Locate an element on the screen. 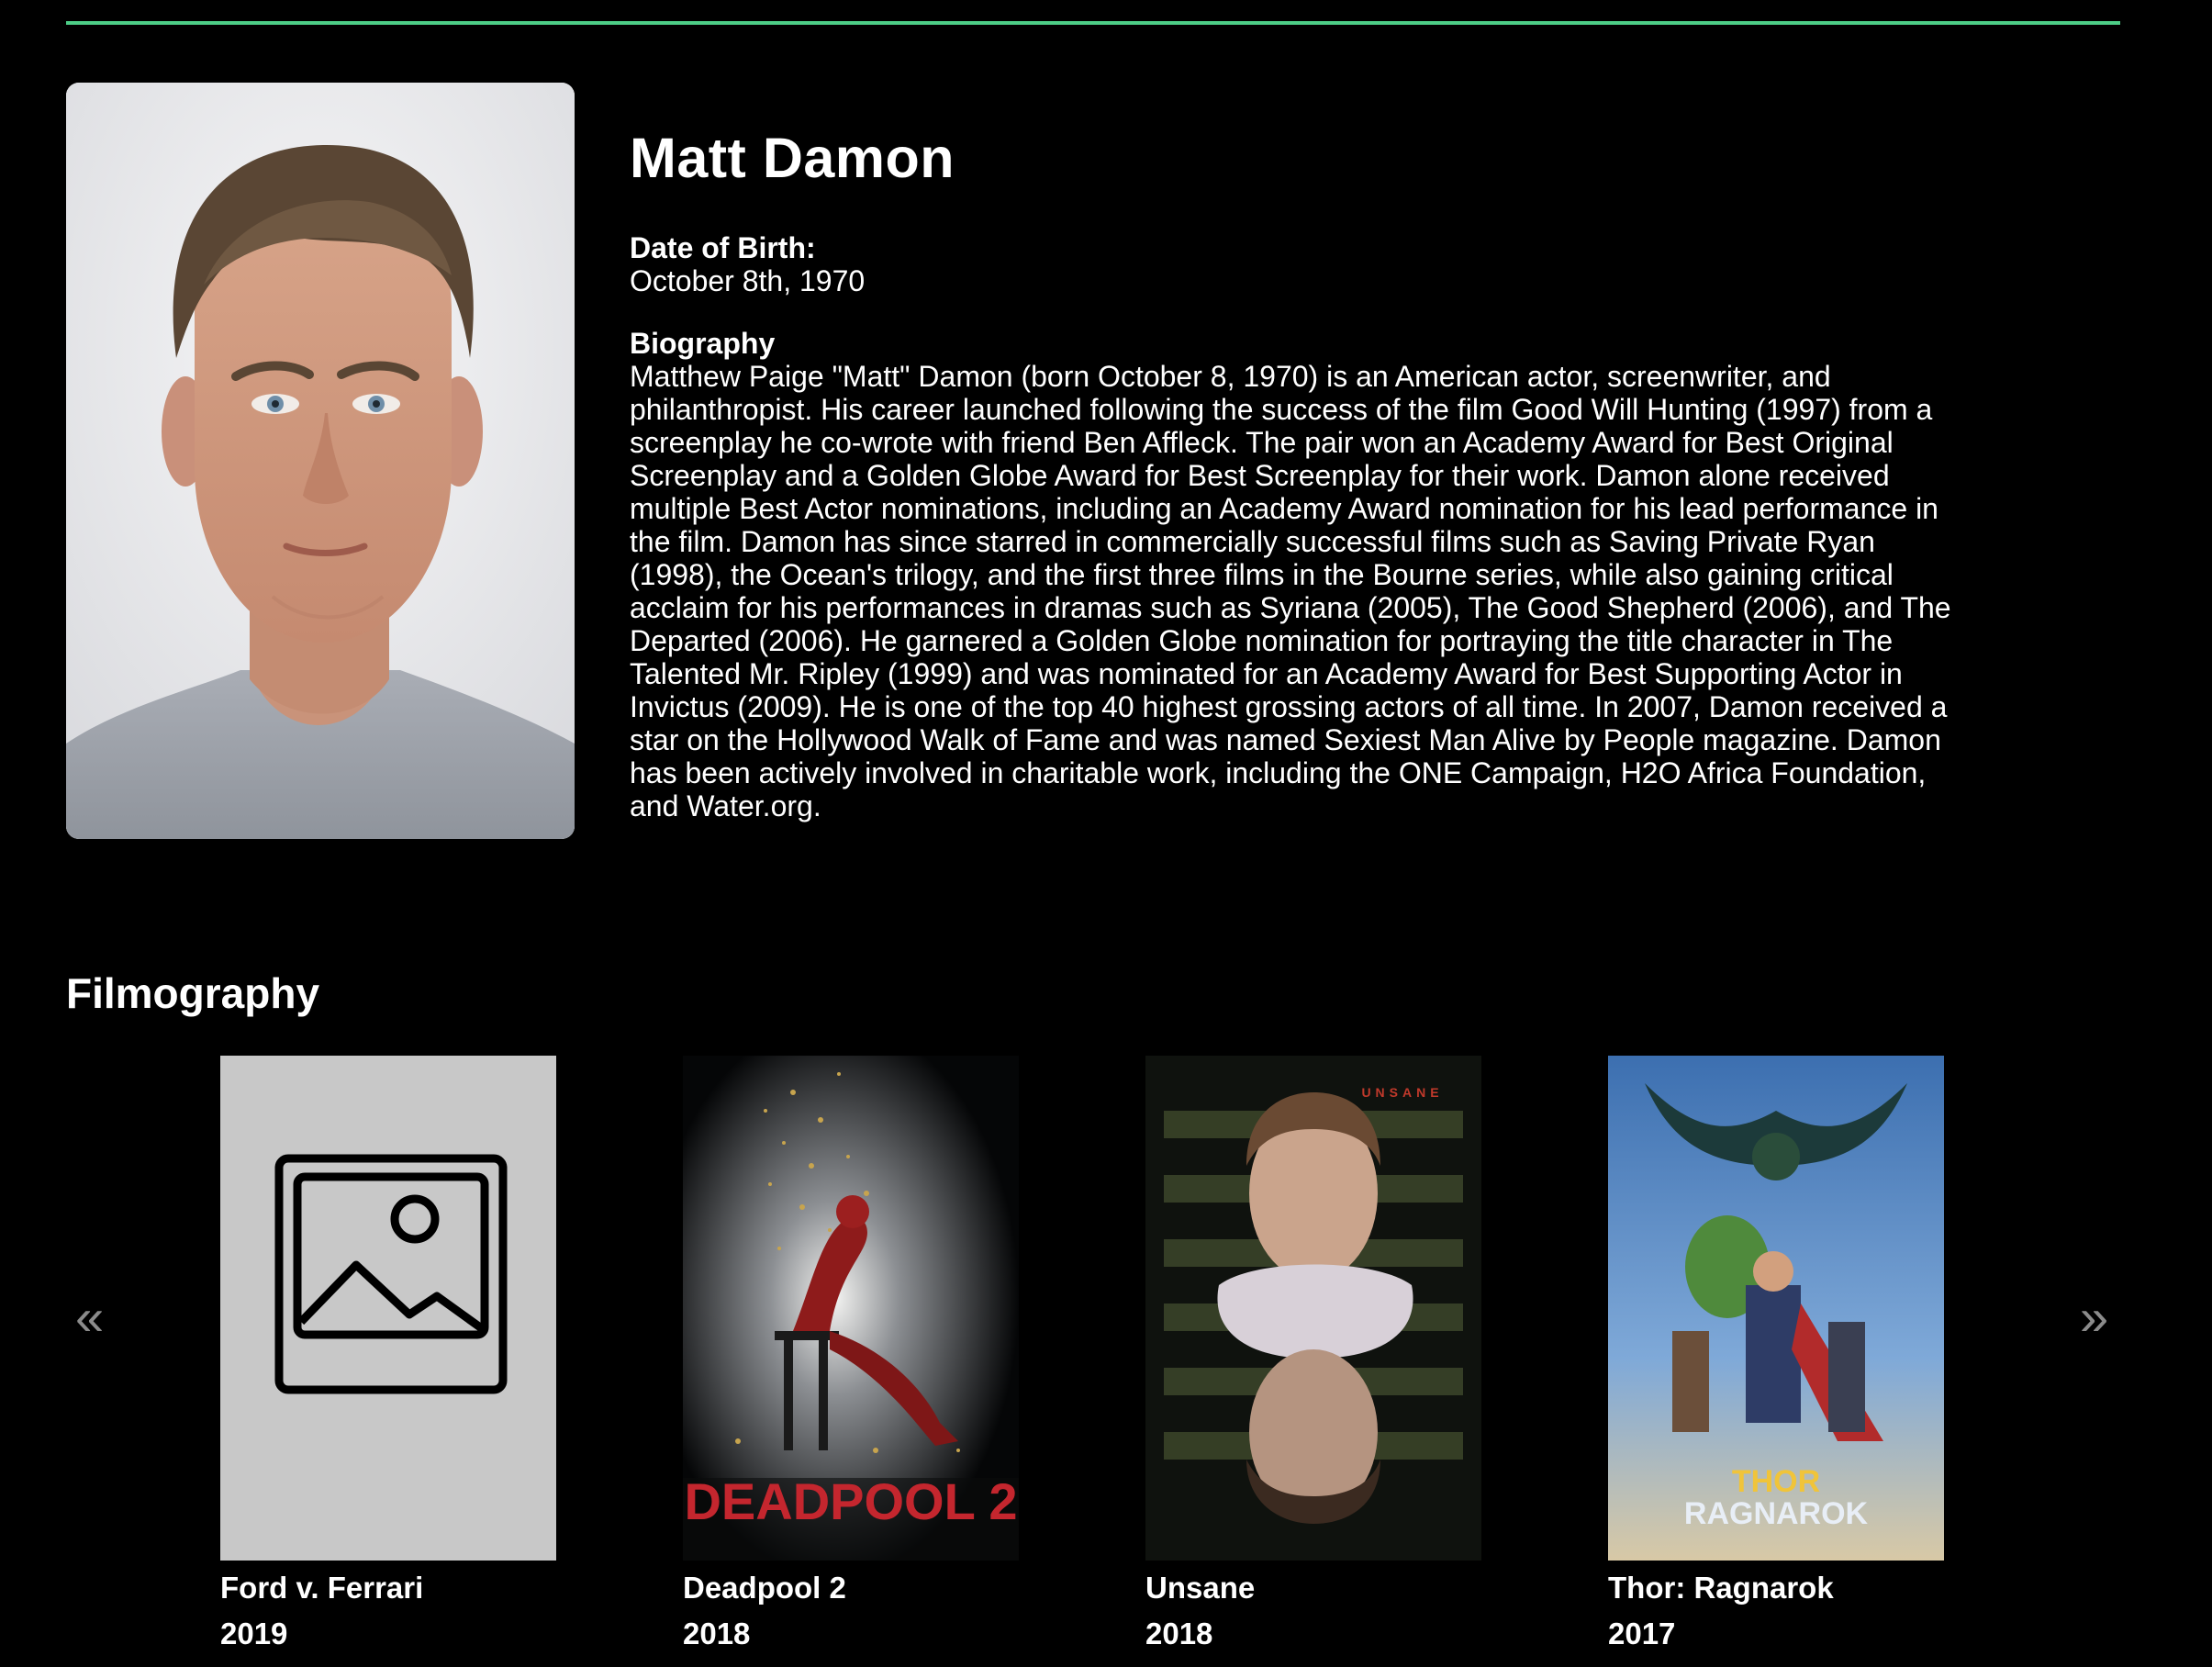 This screenshot has width=2212, height=1667. chevron-double-left-icon: « is located at coordinates (89, 1317).